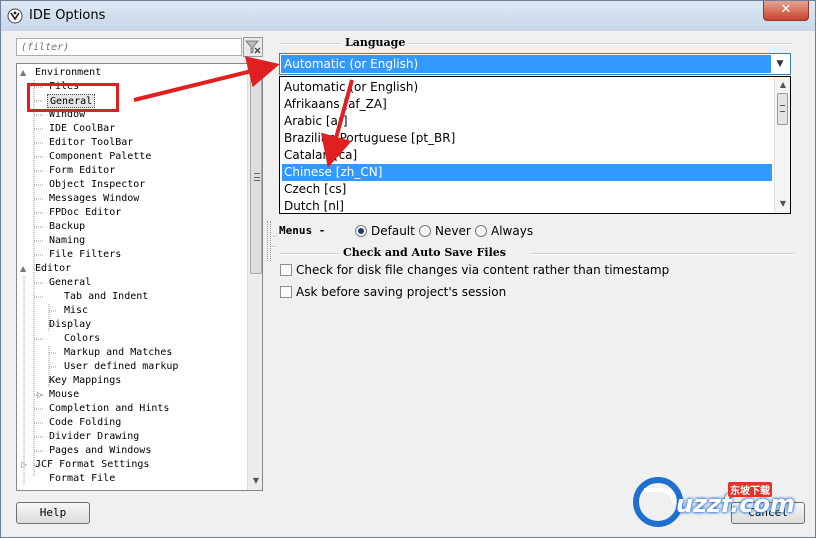 The image size is (816, 538). What do you see at coordinates (527, 206) in the screenshot?
I see `language-option: Dutch [nl]` at bounding box center [527, 206].